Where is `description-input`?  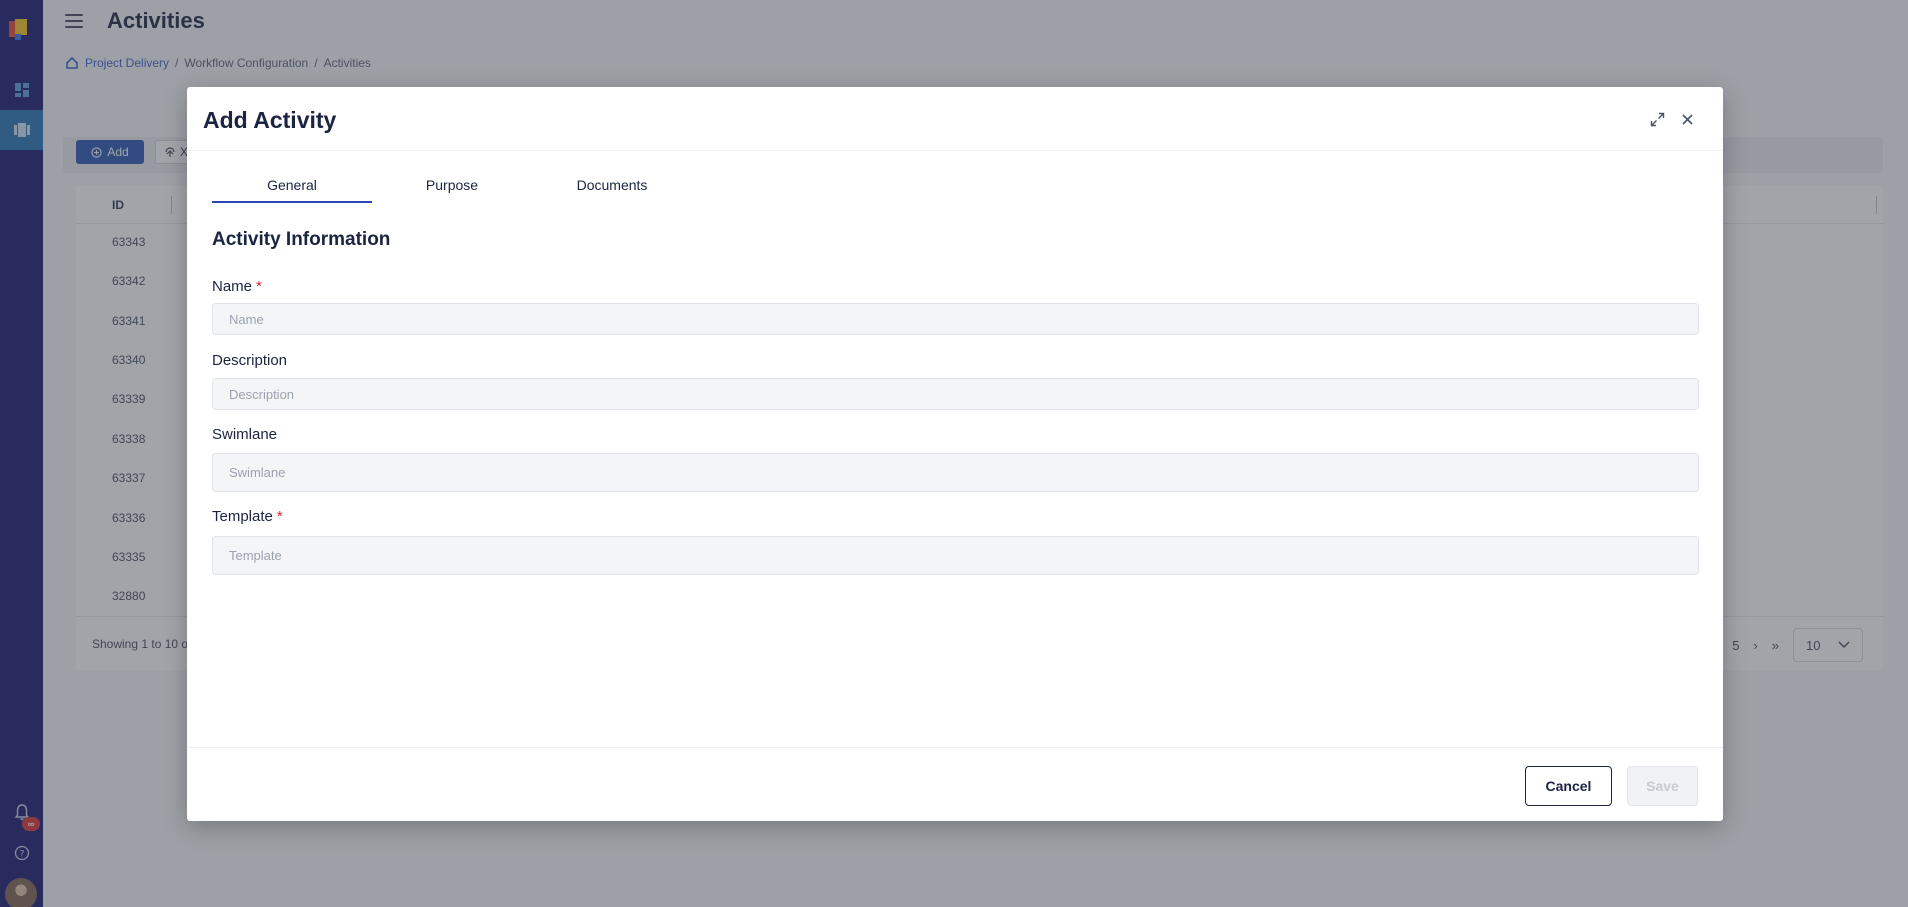
description-input is located at coordinates (955, 394).